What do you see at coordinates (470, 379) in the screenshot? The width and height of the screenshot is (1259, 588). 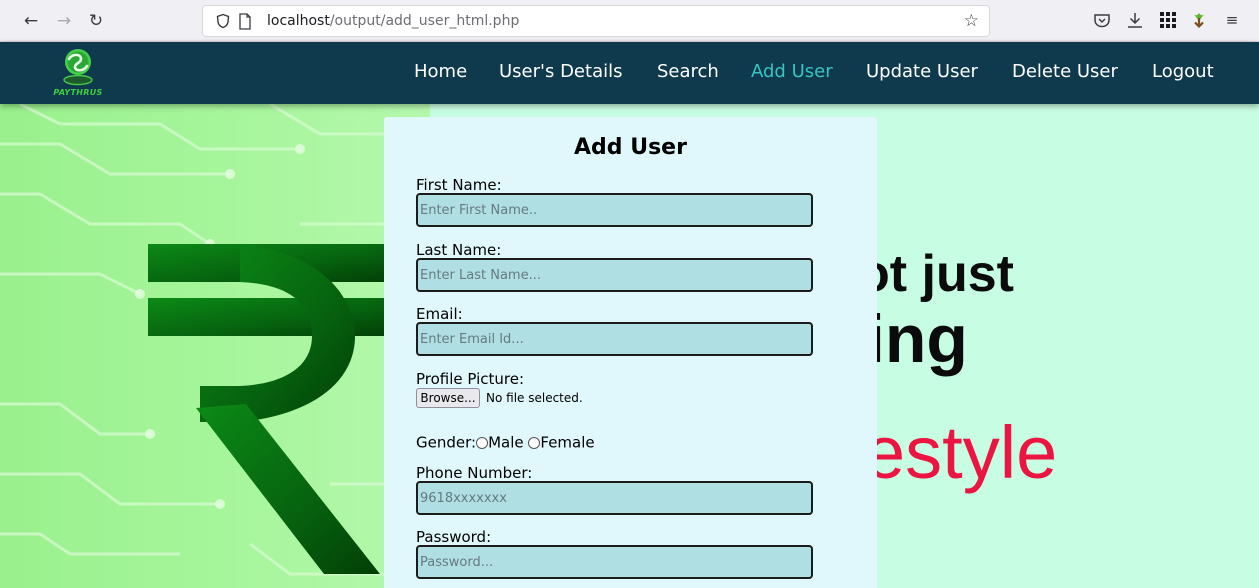 I see `profile-picture-label: Profile Picture:` at bounding box center [470, 379].